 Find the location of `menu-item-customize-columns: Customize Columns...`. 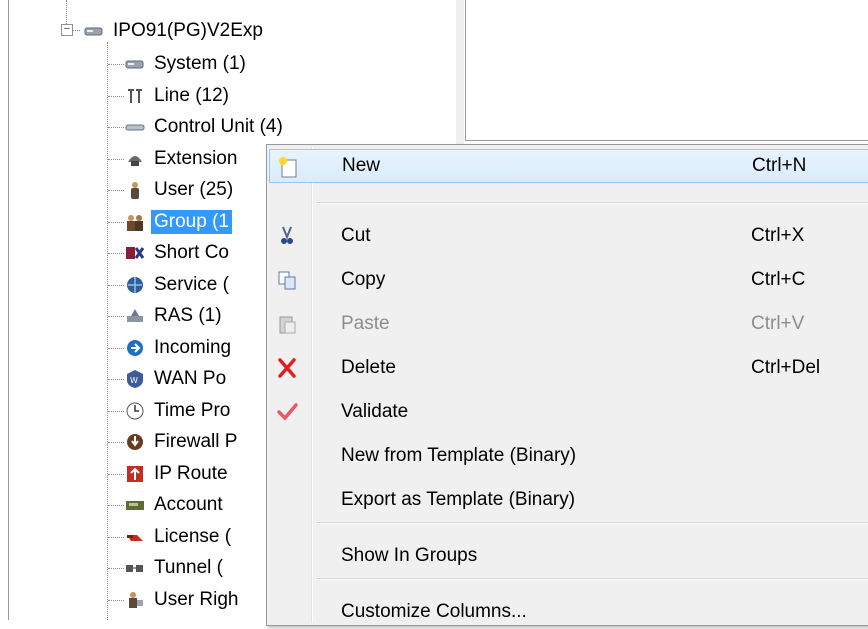

menu-item-customize-columns: Customize Columns... is located at coordinates (568, 612).